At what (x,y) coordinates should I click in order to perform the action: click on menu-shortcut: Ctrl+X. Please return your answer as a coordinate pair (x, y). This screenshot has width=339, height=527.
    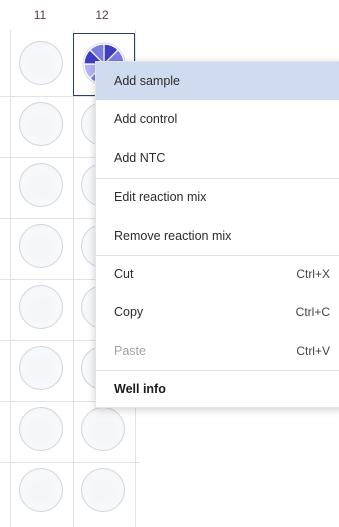
    Looking at the image, I should click on (313, 274).